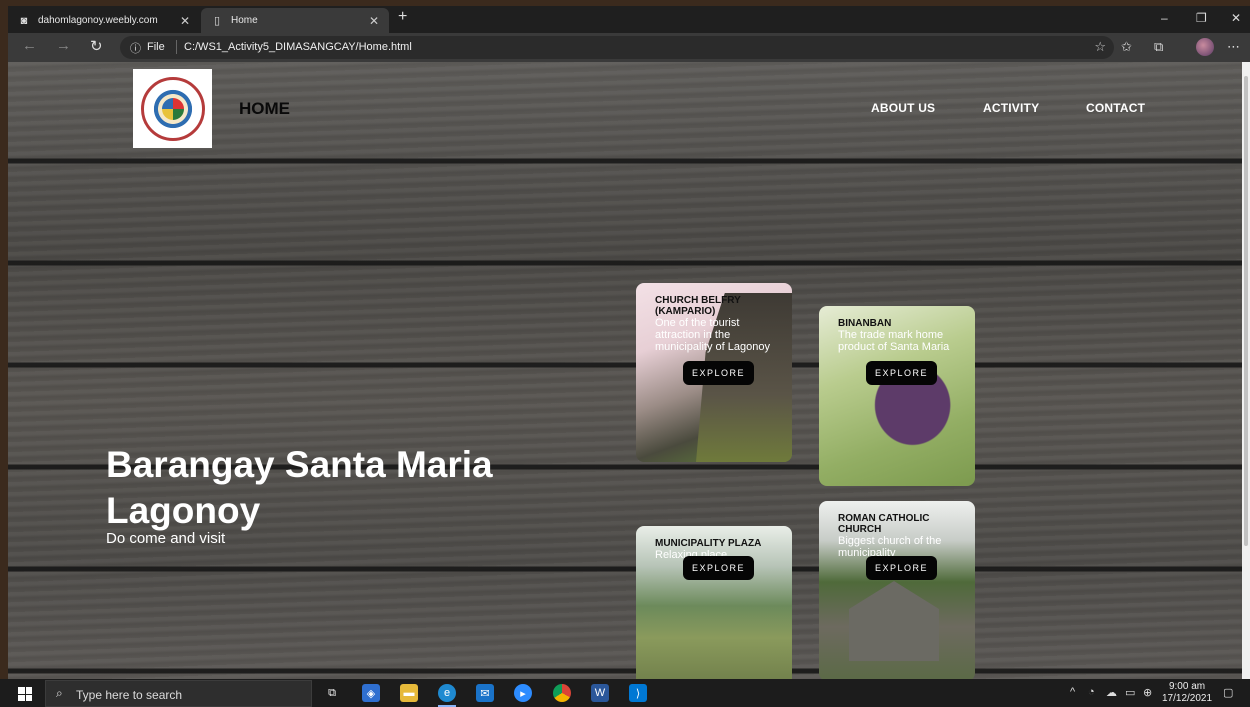 The image size is (1250, 707). What do you see at coordinates (24, 20) in the screenshot?
I see `weebly-icon: ◙` at bounding box center [24, 20].